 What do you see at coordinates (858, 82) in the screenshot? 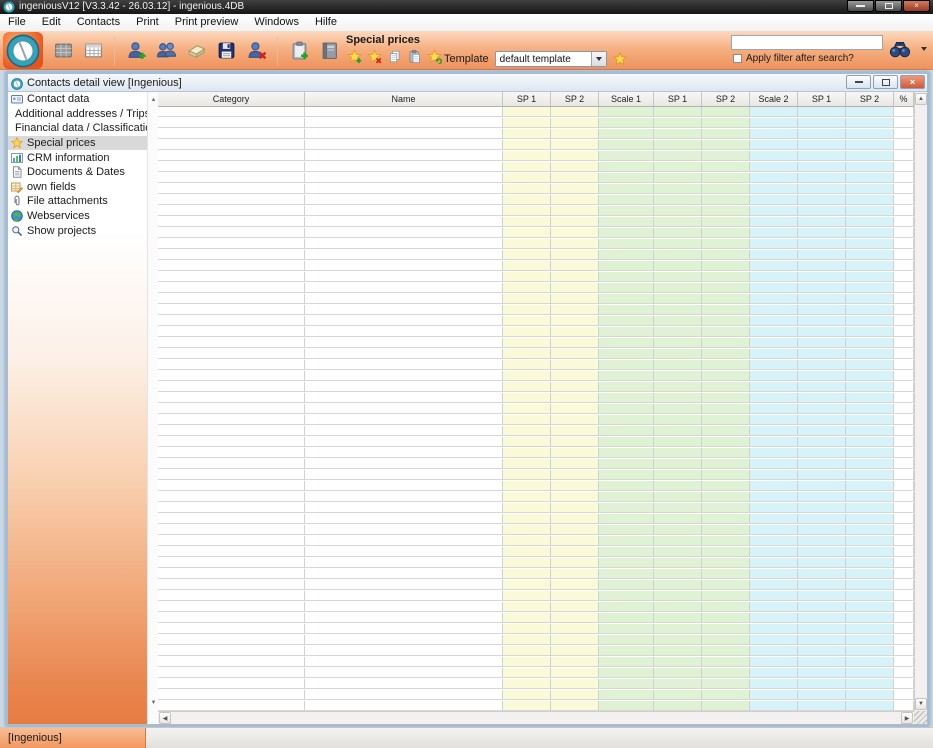
I see `detail-minimize-button` at bounding box center [858, 82].